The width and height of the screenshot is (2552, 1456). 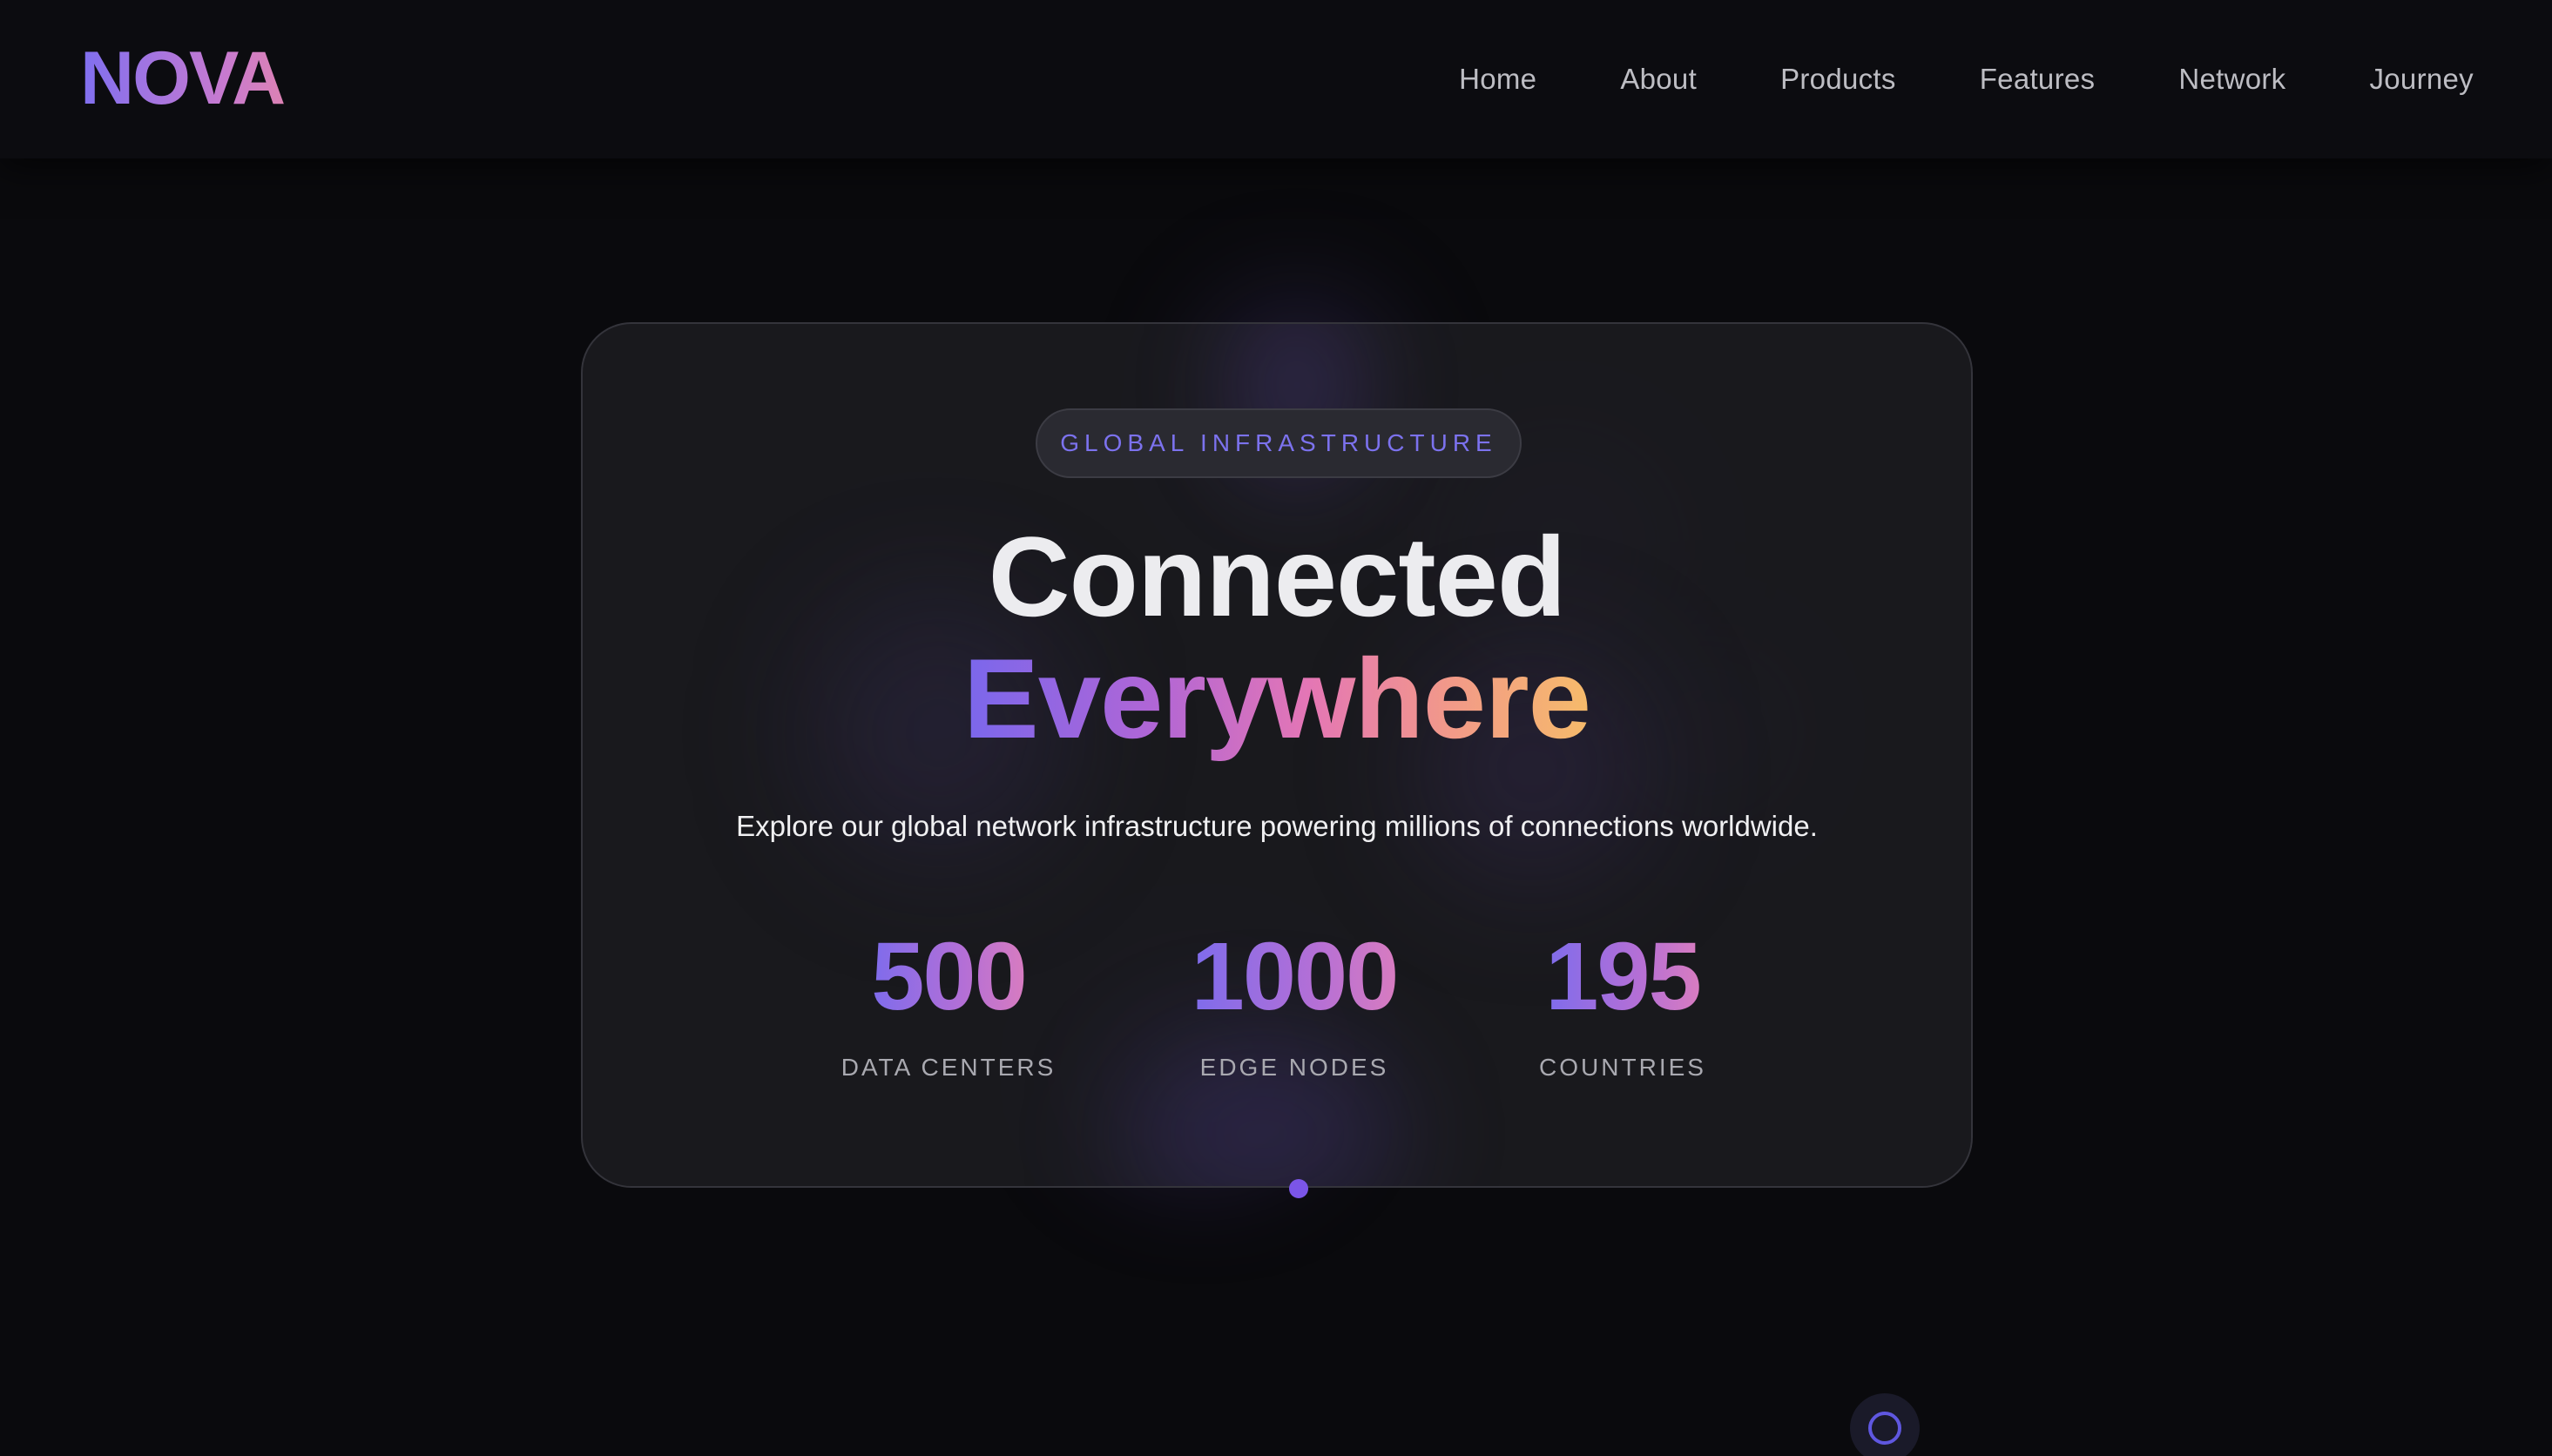 I want to click on nav-link-network: Network, so click(x=2231, y=79).